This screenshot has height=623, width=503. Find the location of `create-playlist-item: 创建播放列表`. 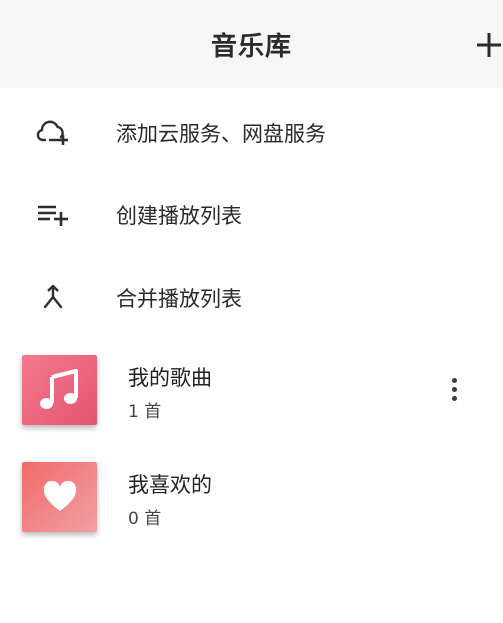

create-playlist-item: 创建播放列表 is located at coordinates (251, 214).